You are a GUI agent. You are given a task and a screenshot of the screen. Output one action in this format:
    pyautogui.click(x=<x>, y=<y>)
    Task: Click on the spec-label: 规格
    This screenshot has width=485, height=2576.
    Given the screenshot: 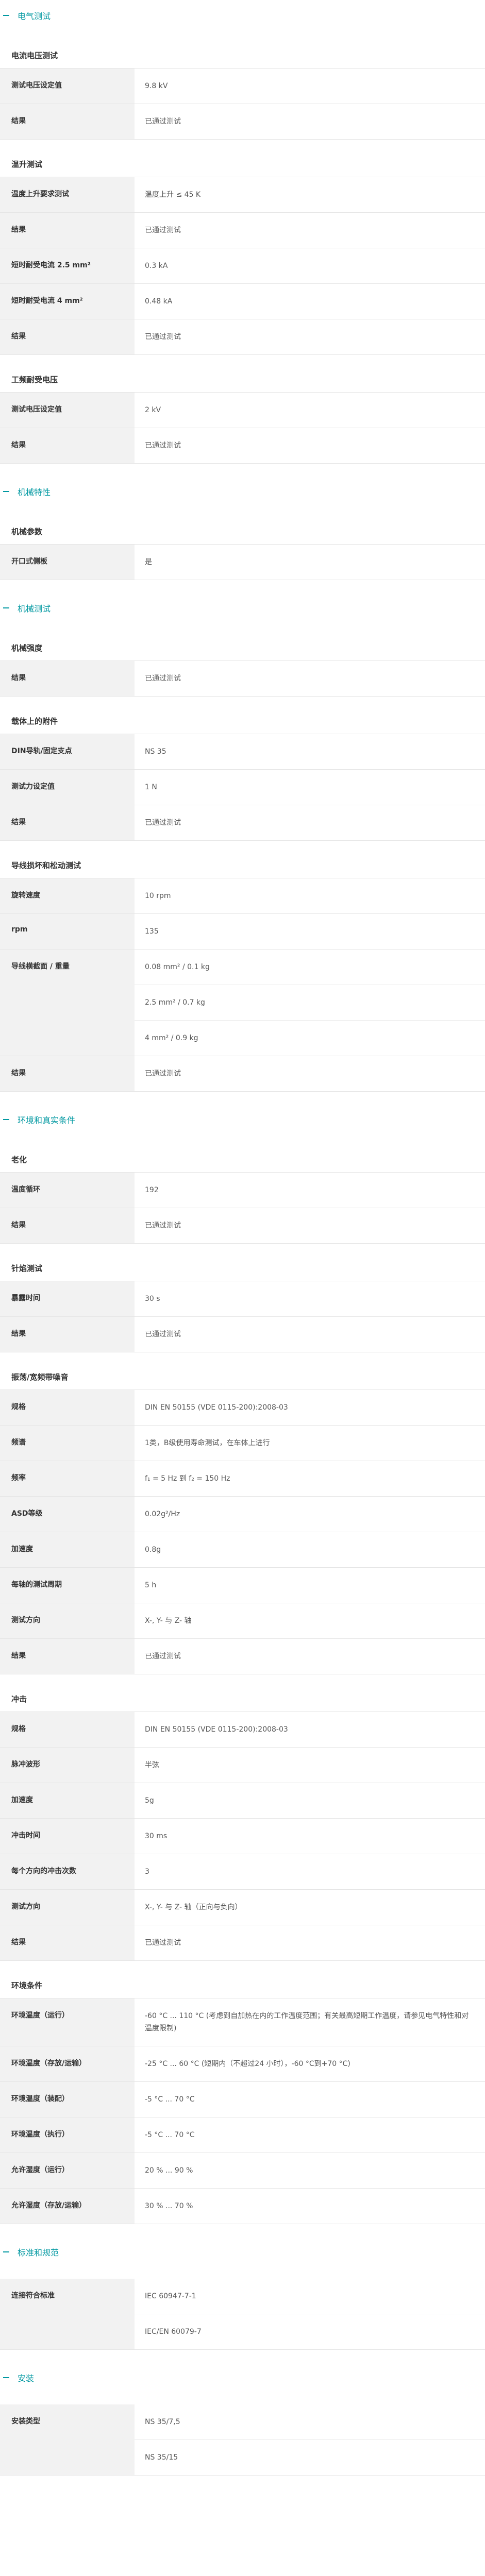 What is the action you would take?
    pyautogui.click(x=67, y=1729)
    